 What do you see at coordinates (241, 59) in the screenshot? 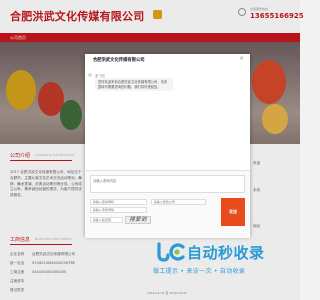
I see `close-icon: ×` at bounding box center [241, 59].